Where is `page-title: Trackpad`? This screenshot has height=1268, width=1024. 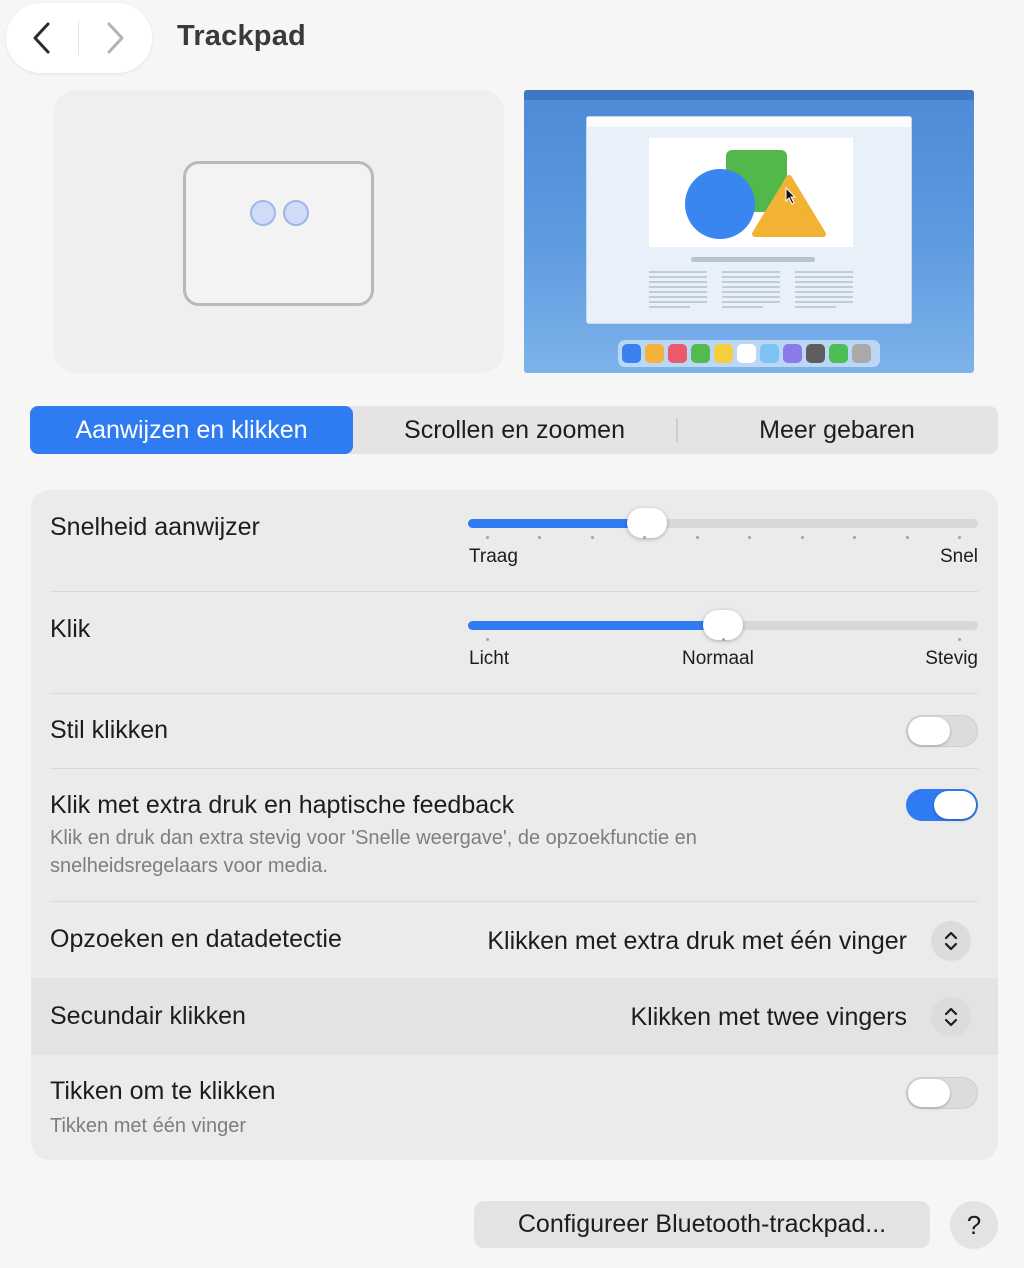 page-title: Trackpad is located at coordinates (241, 36).